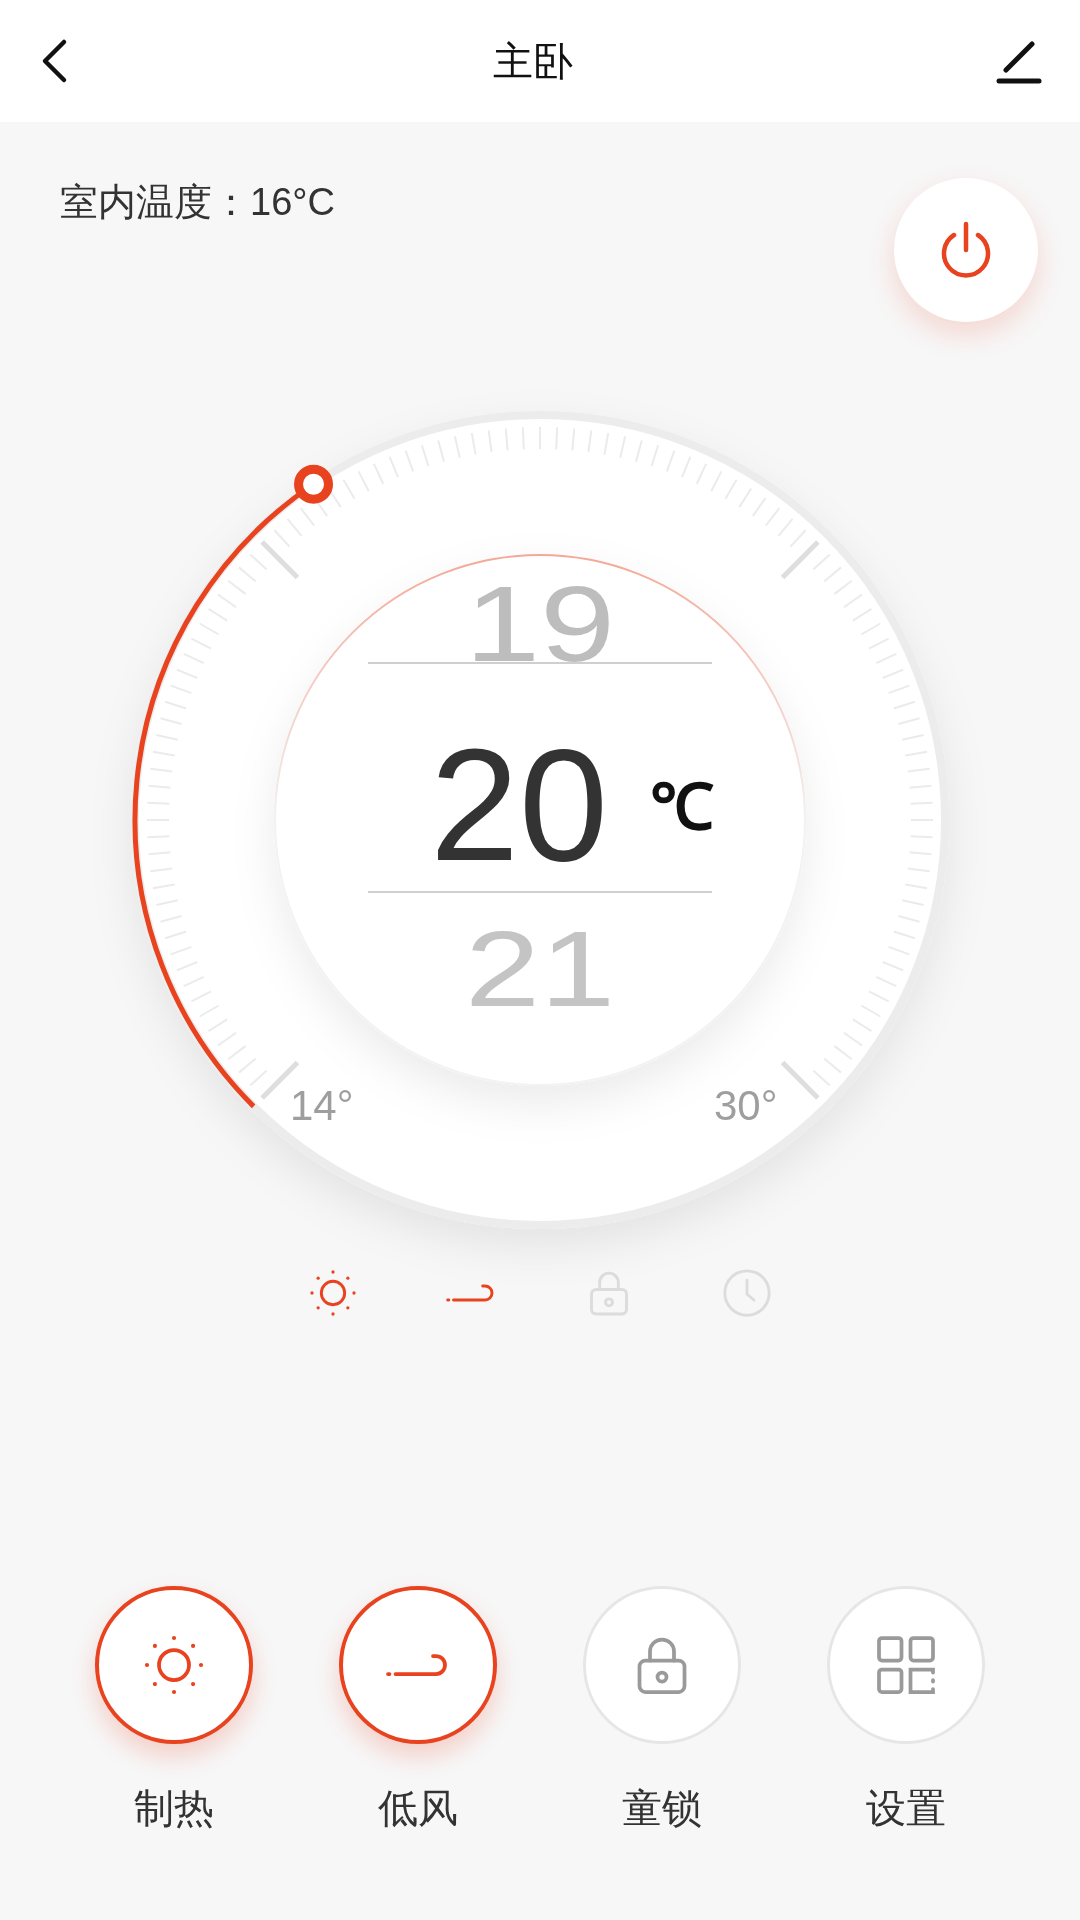  What do you see at coordinates (174, 1808) in the screenshot?
I see `mode-label: 制热` at bounding box center [174, 1808].